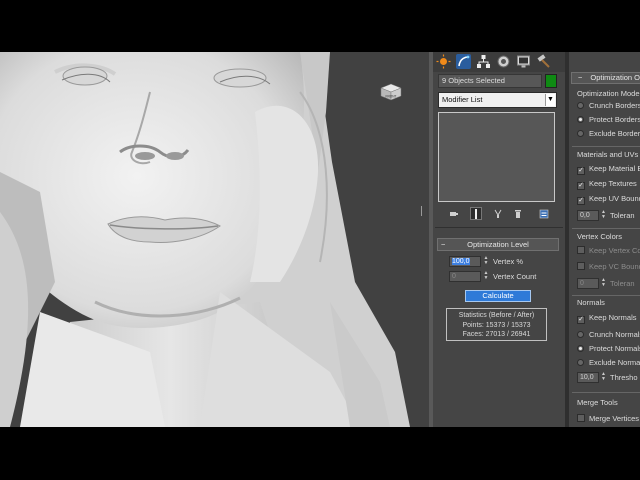 The height and width of the screenshot is (480, 640). What do you see at coordinates (607, 318) in the screenshot?
I see `keep-normals-option: ✓ Keep Normals` at bounding box center [607, 318].